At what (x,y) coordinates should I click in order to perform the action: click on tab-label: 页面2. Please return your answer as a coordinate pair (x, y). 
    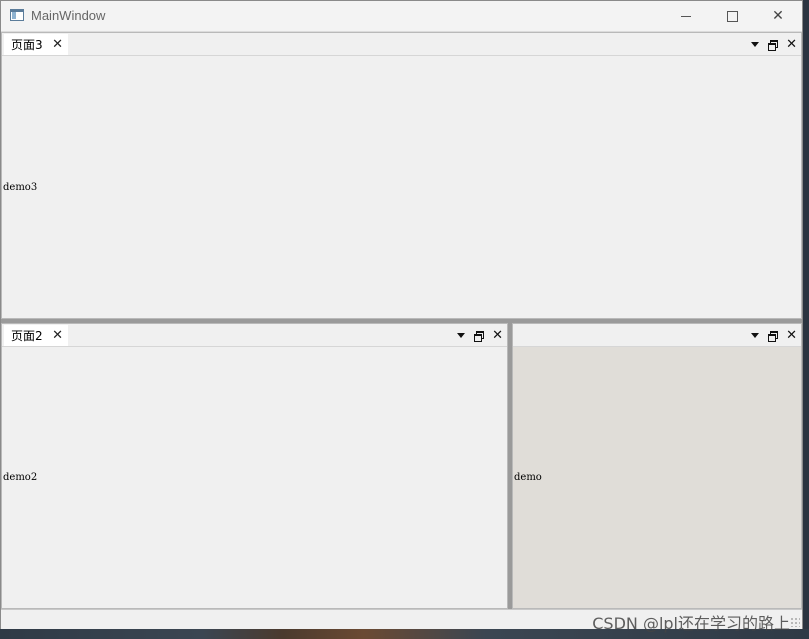
    Looking at the image, I should click on (27, 336).